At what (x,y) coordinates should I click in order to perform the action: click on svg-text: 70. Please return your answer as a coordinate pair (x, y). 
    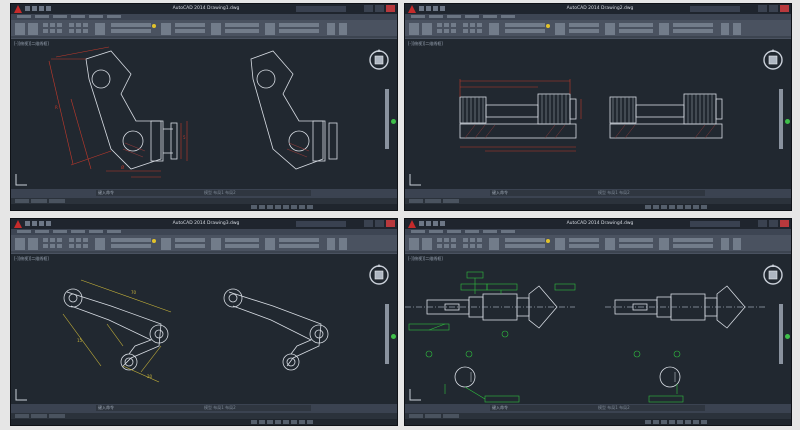
    Looking at the image, I should click on (134, 292).